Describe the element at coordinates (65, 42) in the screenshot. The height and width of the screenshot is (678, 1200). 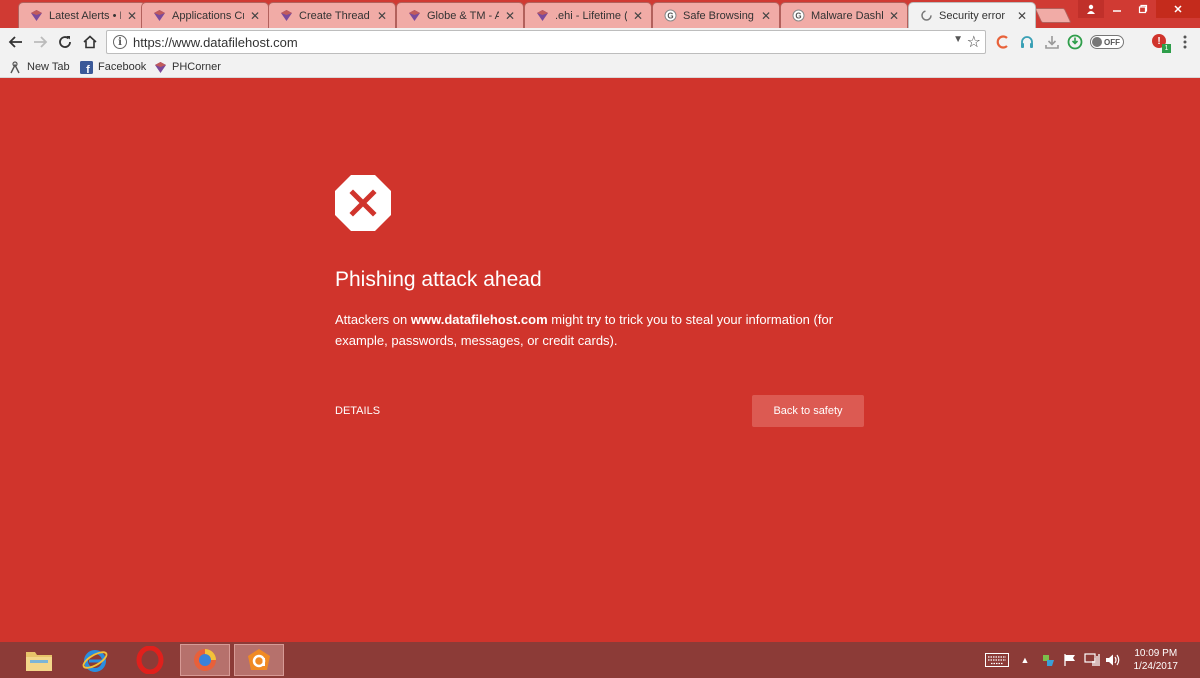
I see `reload-icon` at that location.